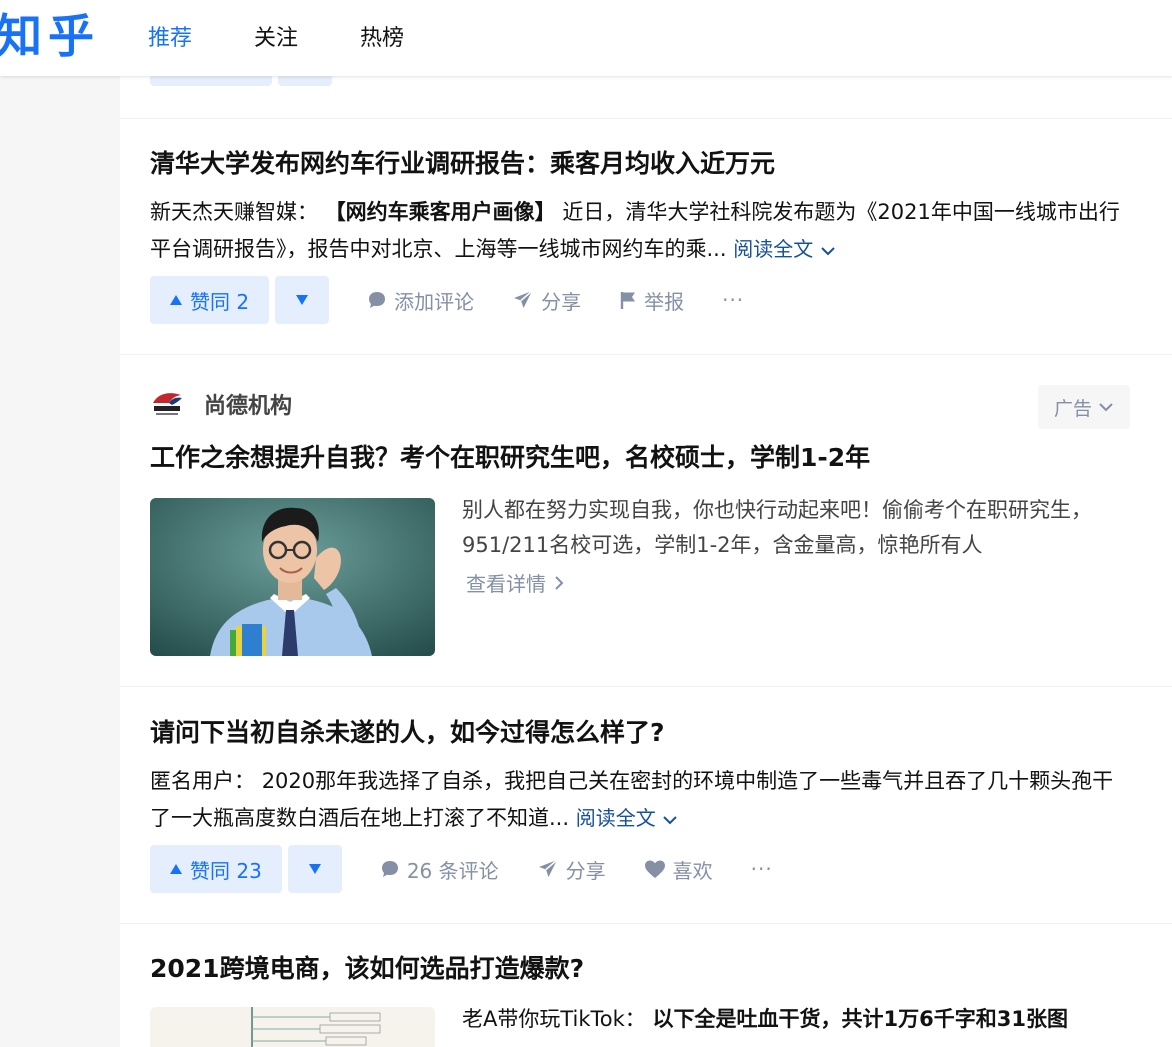  I want to click on vote-count: 赞同 23, so click(226, 870).